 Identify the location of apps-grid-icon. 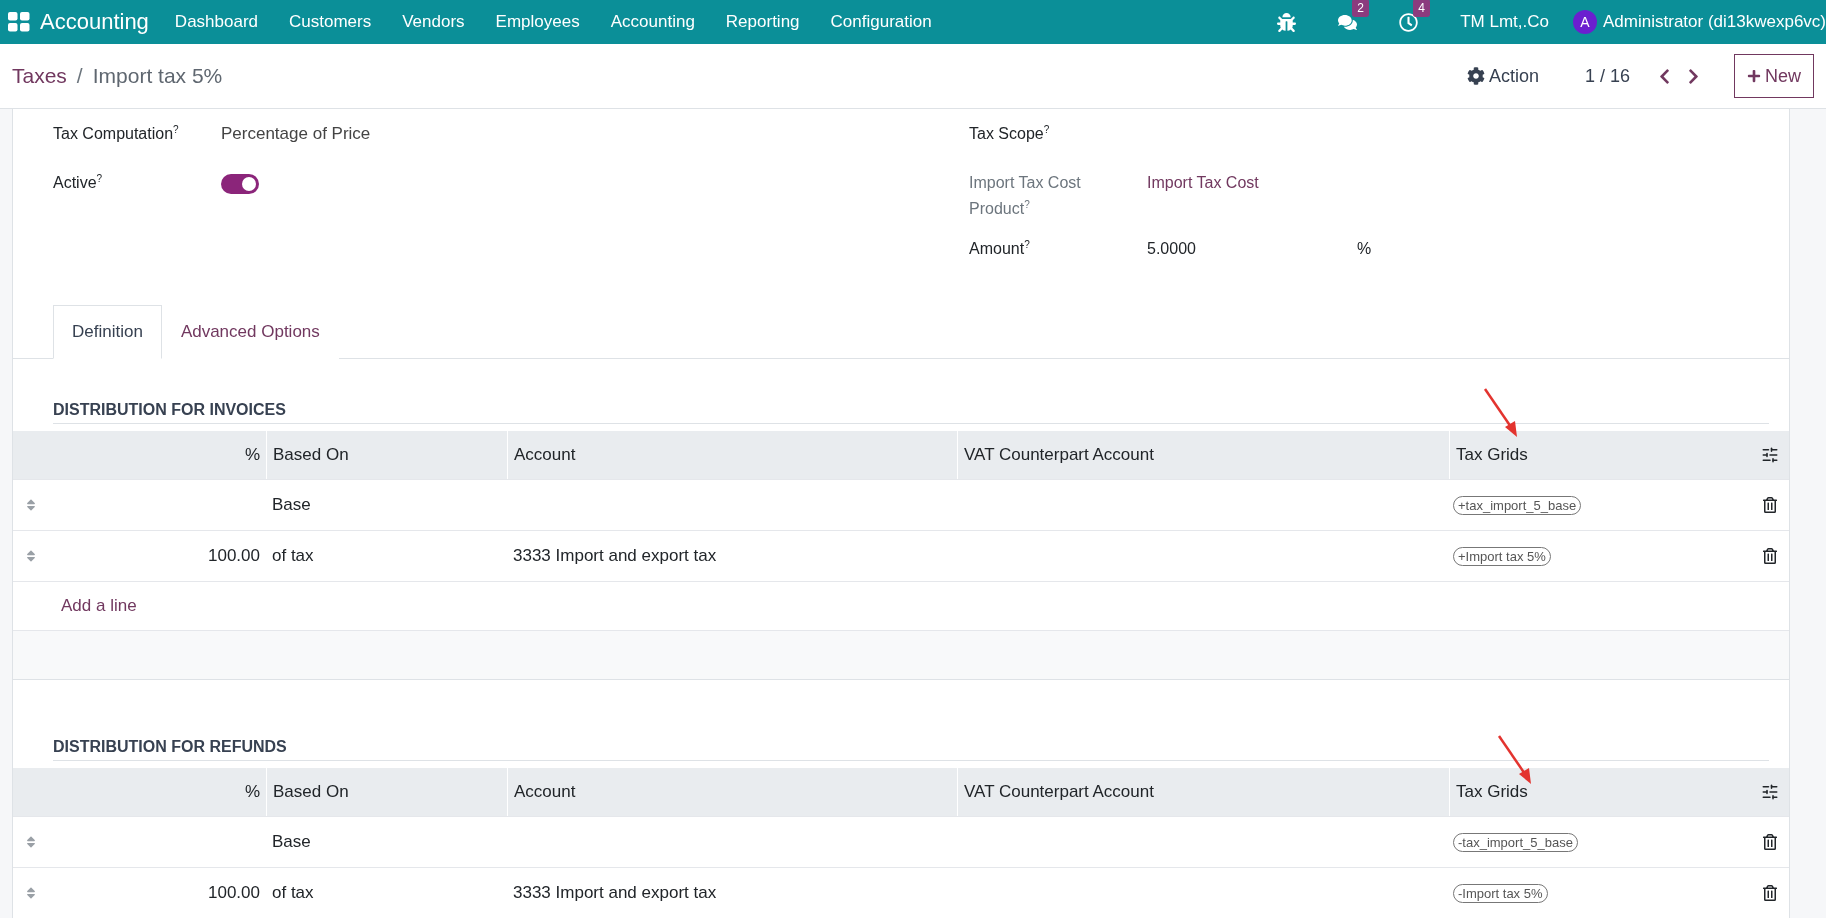
(19, 22).